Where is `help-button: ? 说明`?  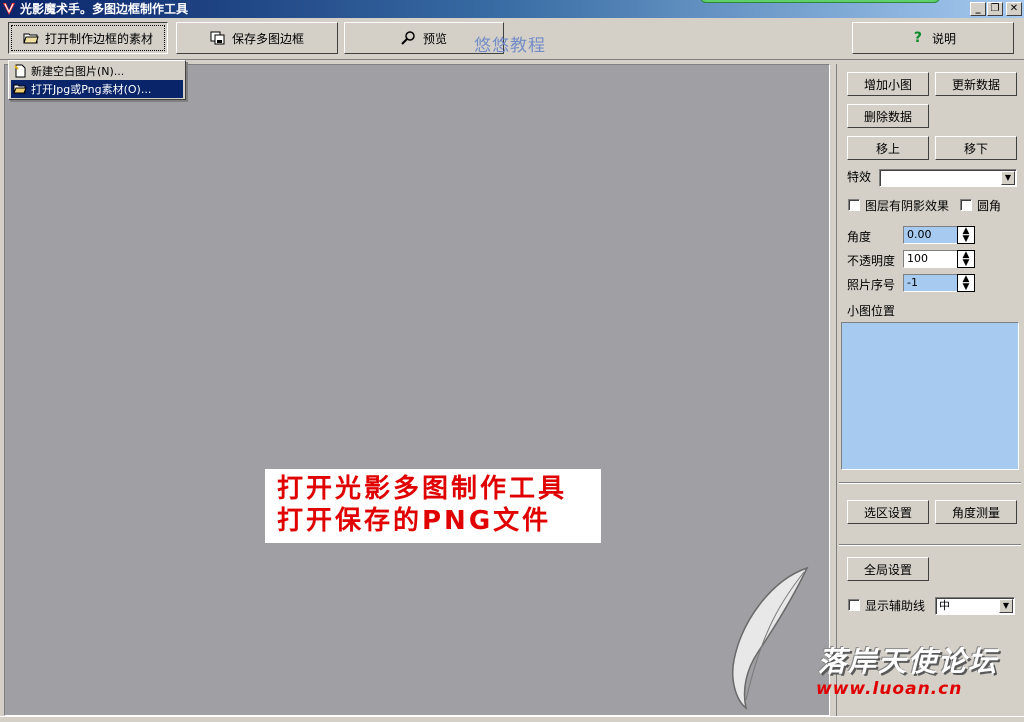 help-button: ? 说明 is located at coordinates (933, 38).